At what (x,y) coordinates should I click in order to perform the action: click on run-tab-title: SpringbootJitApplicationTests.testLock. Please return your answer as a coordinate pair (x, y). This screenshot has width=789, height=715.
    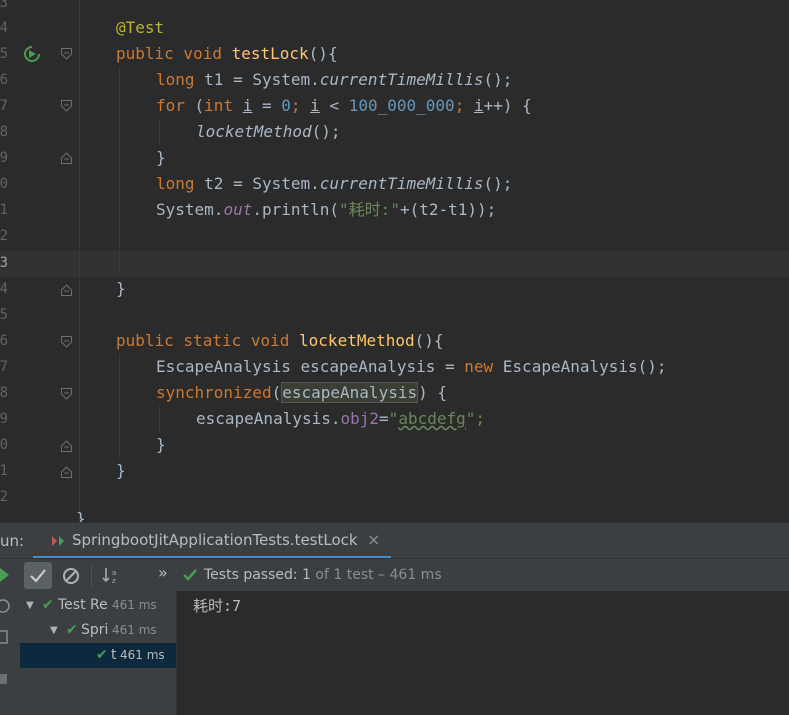
    Looking at the image, I should click on (215, 540).